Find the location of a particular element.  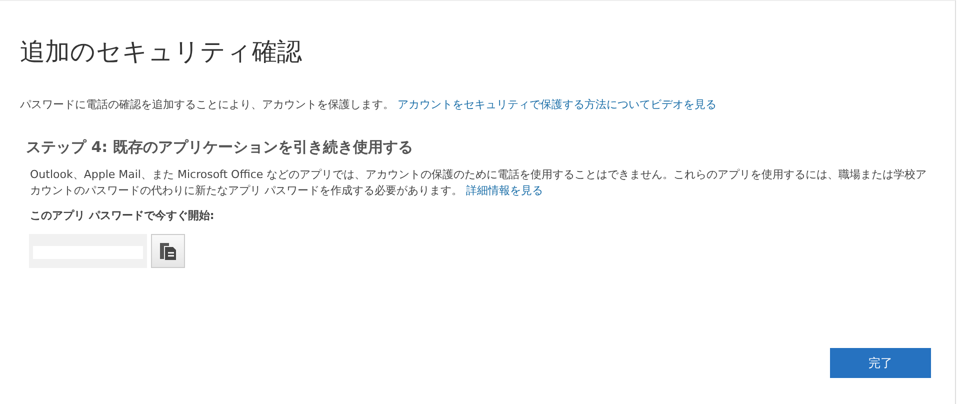

copy-button is located at coordinates (168, 251).